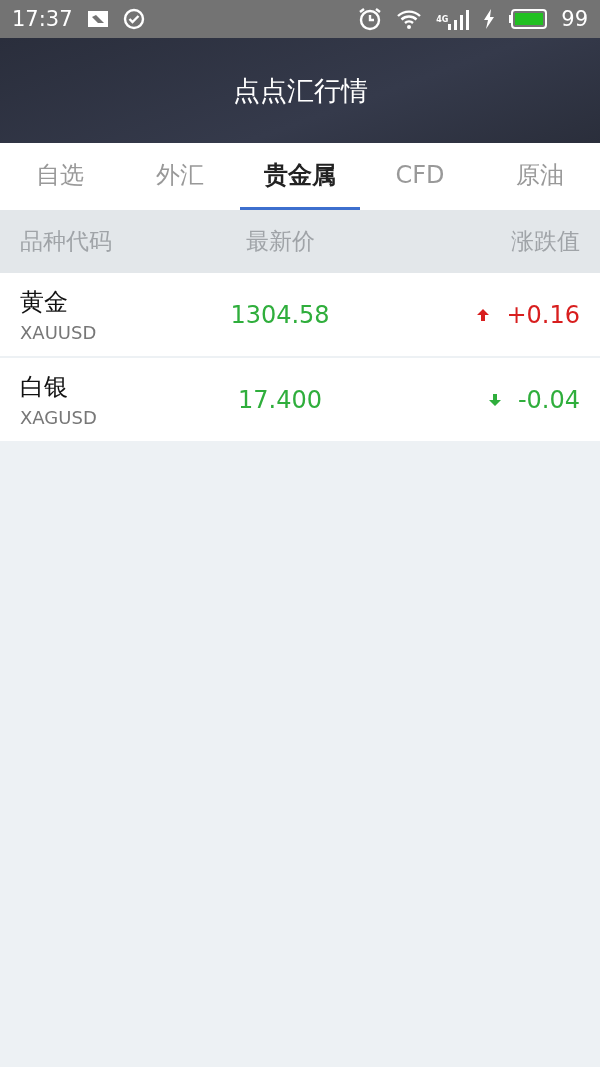 The image size is (600, 1067). Describe the element at coordinates (483, 314) in the screenshot. I see `up-arrow-icon` at that location.